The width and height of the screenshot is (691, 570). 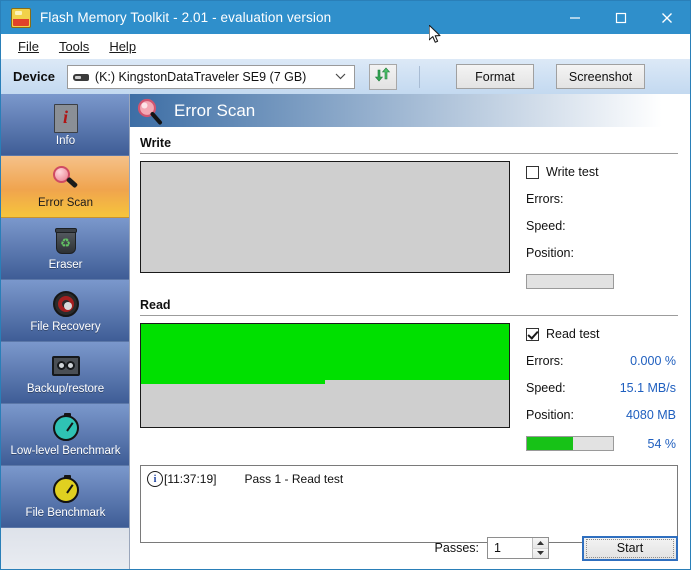 What do you see at coordinates (546, 226) in the screenshot?
I see `write-speed-label: Speed:` at bounding box center [546, 226].